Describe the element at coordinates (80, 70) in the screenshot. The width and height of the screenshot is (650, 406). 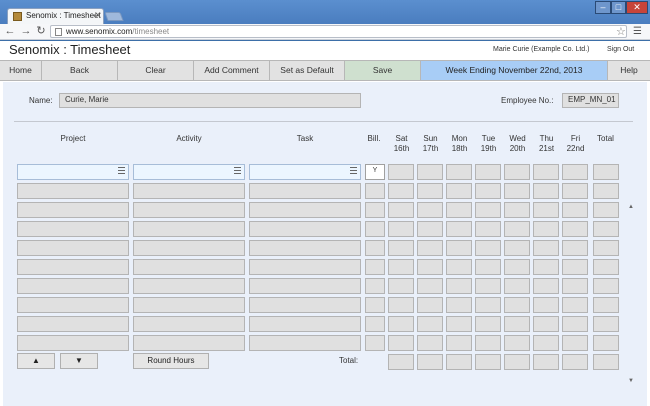
I see `back-button: Back` at that location.